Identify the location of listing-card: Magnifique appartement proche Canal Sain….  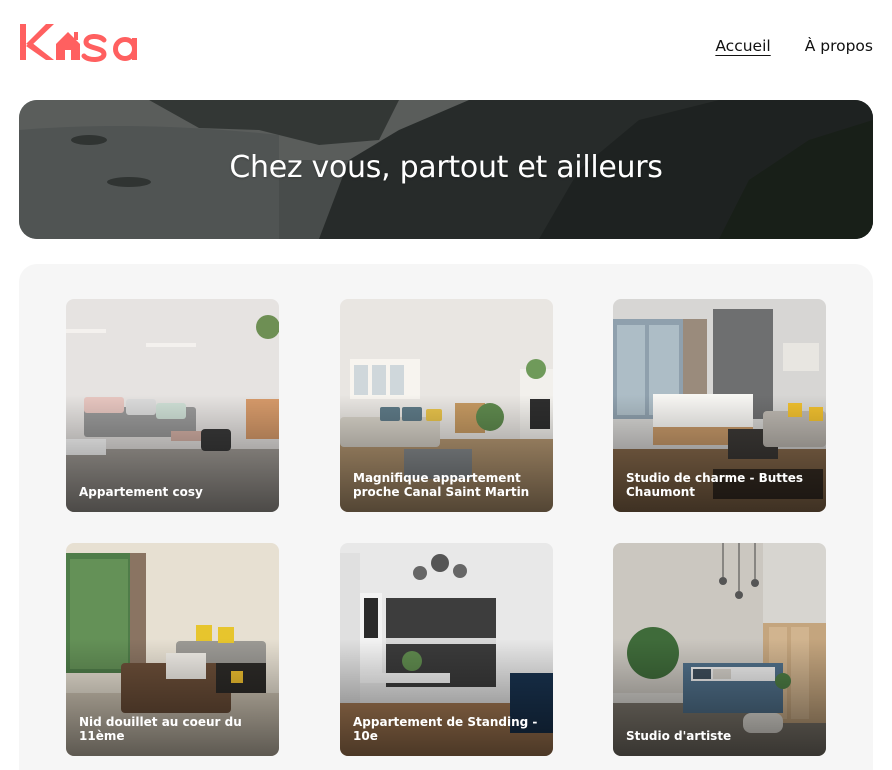
(446, 405).